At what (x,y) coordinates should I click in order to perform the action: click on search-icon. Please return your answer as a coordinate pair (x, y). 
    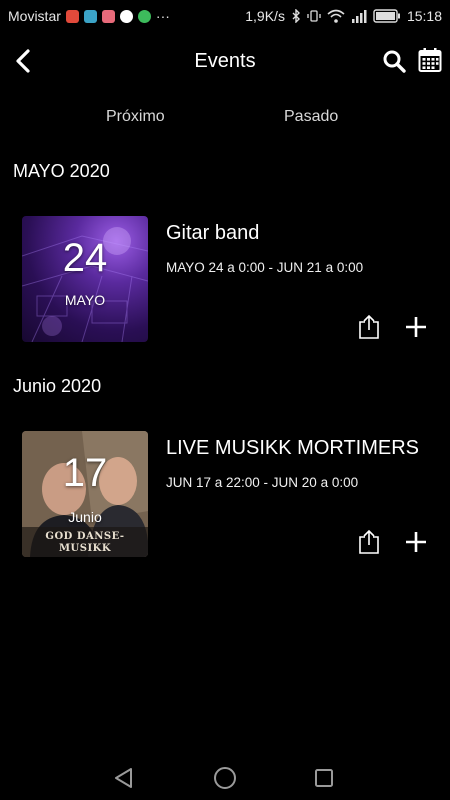
    Looking at the image, I should click on (394, 61).